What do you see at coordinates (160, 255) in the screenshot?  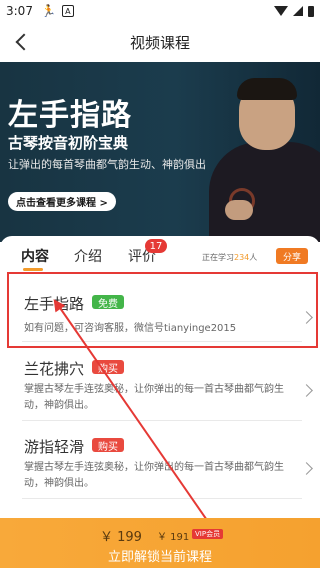 I see `tab-bar: 内容 介绍 评价 17 正在学习234人 分享` at bounding box center [160, 255].